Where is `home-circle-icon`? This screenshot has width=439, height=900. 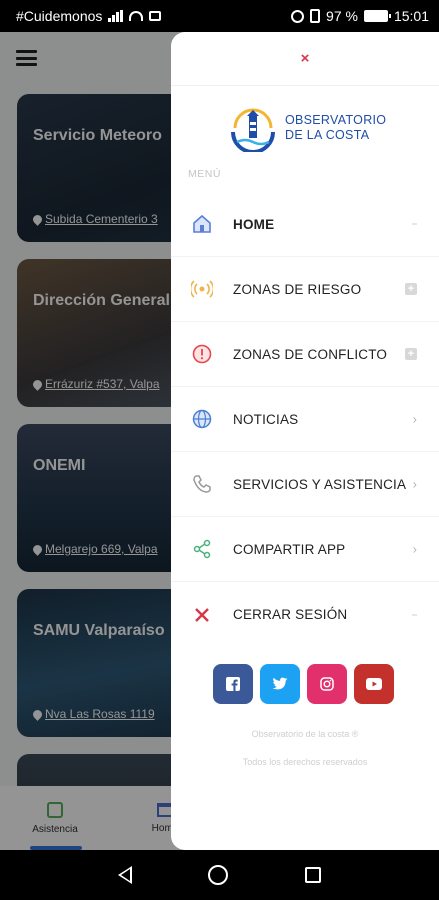
home-circle-icon is located at coordinates (218, 875).